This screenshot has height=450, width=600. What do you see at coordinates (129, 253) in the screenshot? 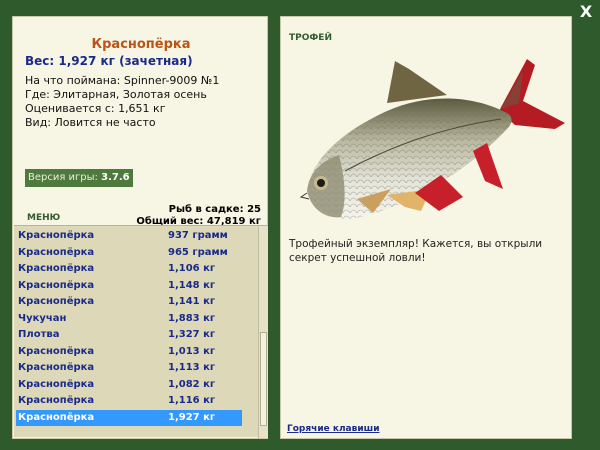
I see `catch-list-item: Краснопёрка 965 грамм` at bounding box center [129, 253].